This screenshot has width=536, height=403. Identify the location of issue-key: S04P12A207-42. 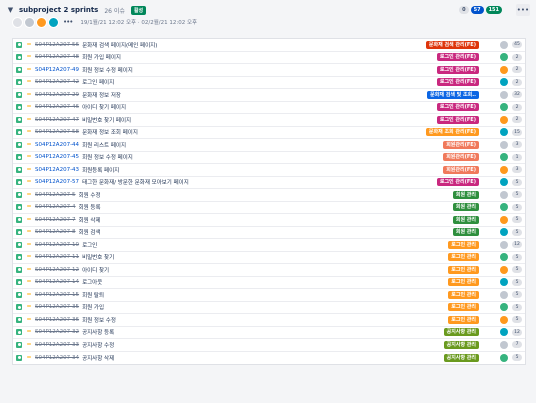
(57, 82).